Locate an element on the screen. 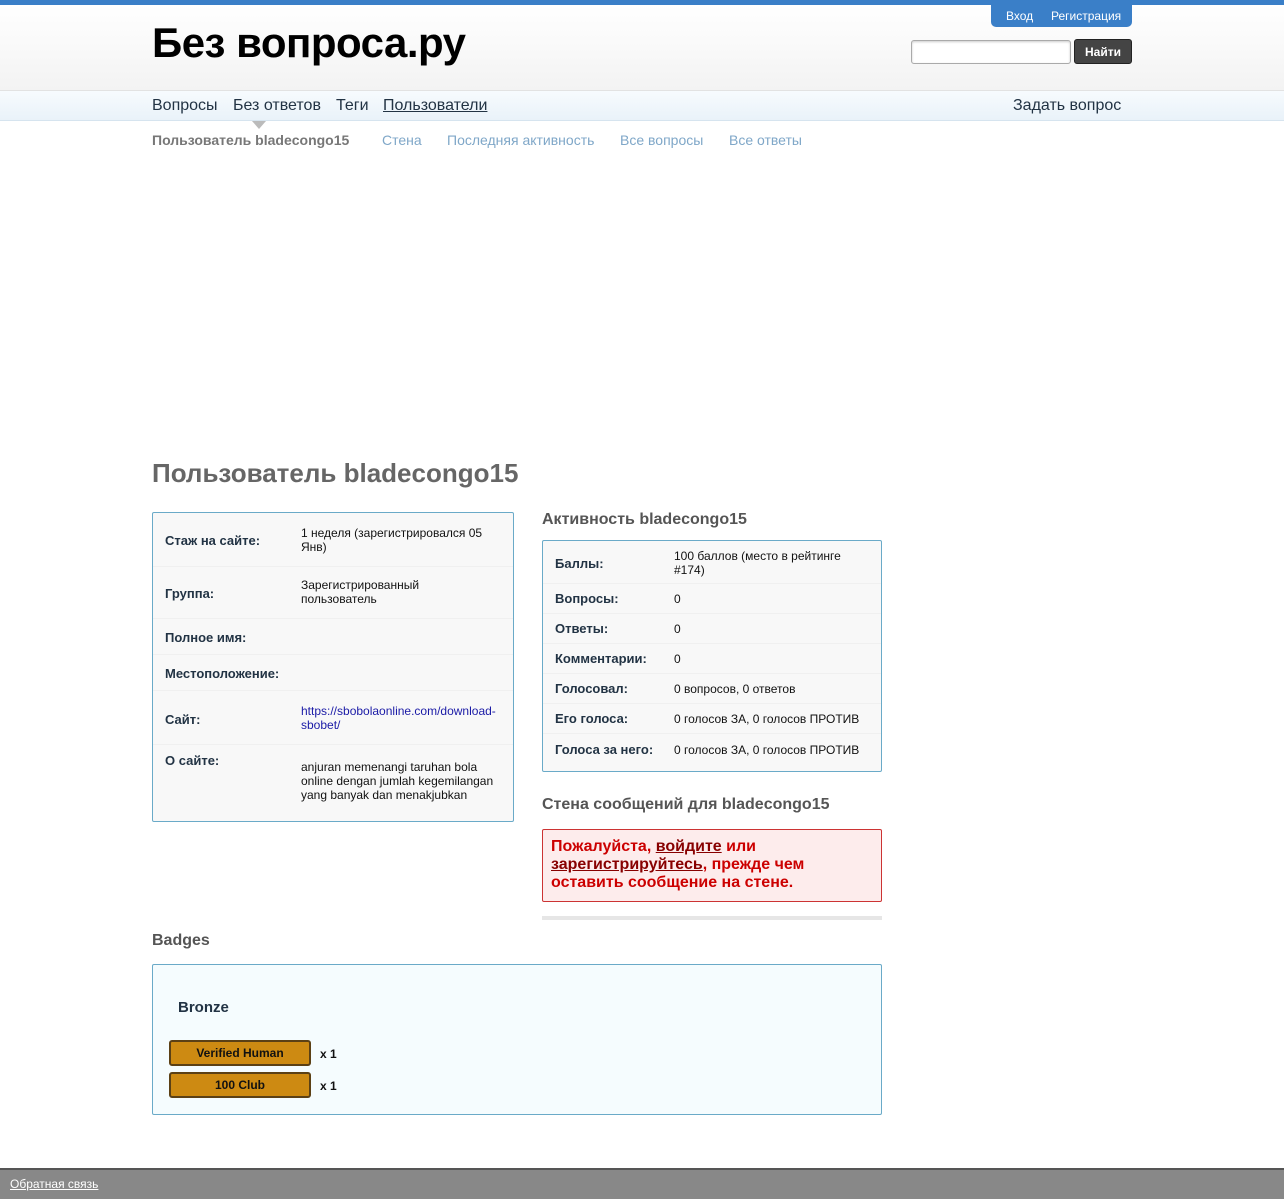 This screenshot has width=1284, height=1199. wall-divider is located at coordinates (712, 918).